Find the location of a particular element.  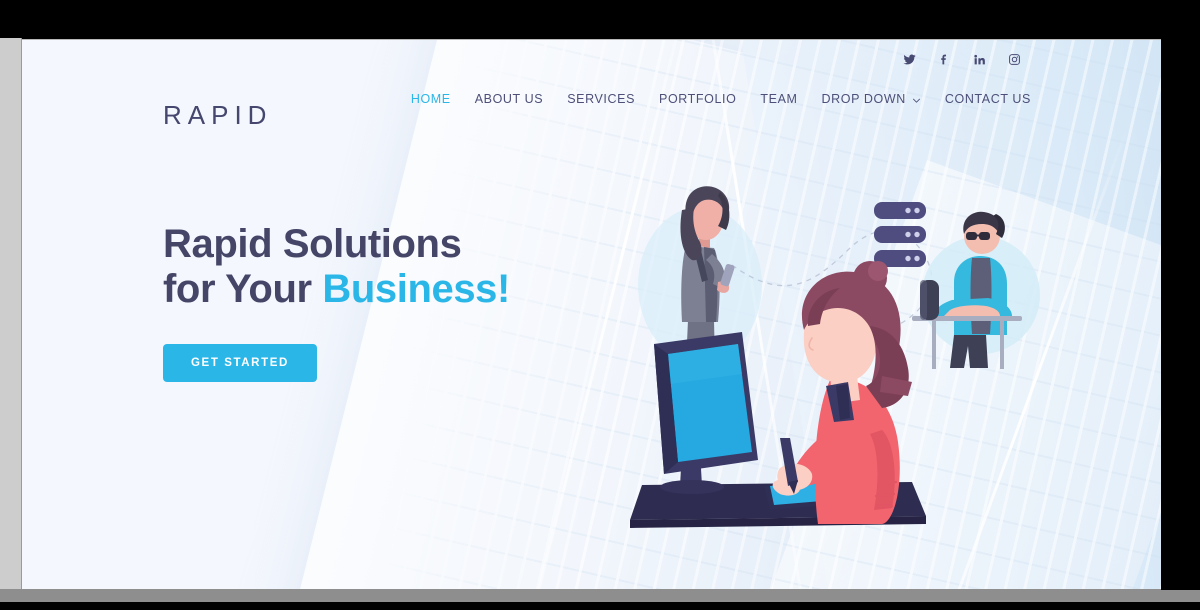

vertical-scrollbar is located at coordinates (11, 317).